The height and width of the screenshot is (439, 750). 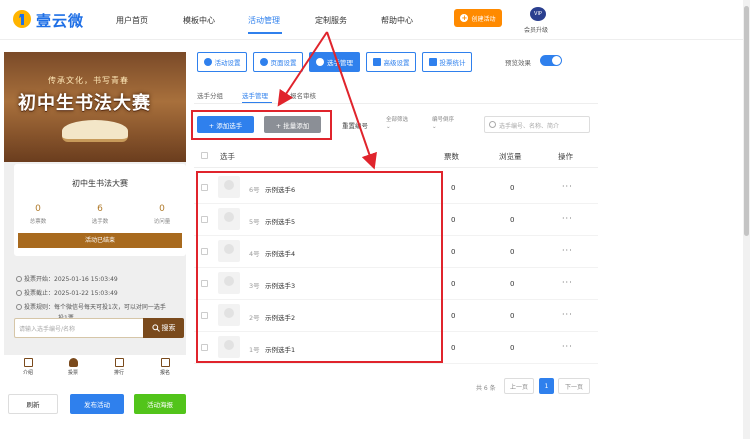 I want to click on arrow-to-actions, so click(x=302, y=69).